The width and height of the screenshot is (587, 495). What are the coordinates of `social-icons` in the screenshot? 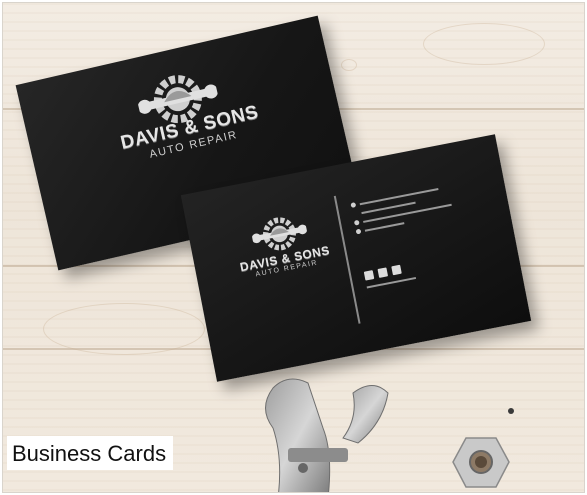 It's located at (382, 272).